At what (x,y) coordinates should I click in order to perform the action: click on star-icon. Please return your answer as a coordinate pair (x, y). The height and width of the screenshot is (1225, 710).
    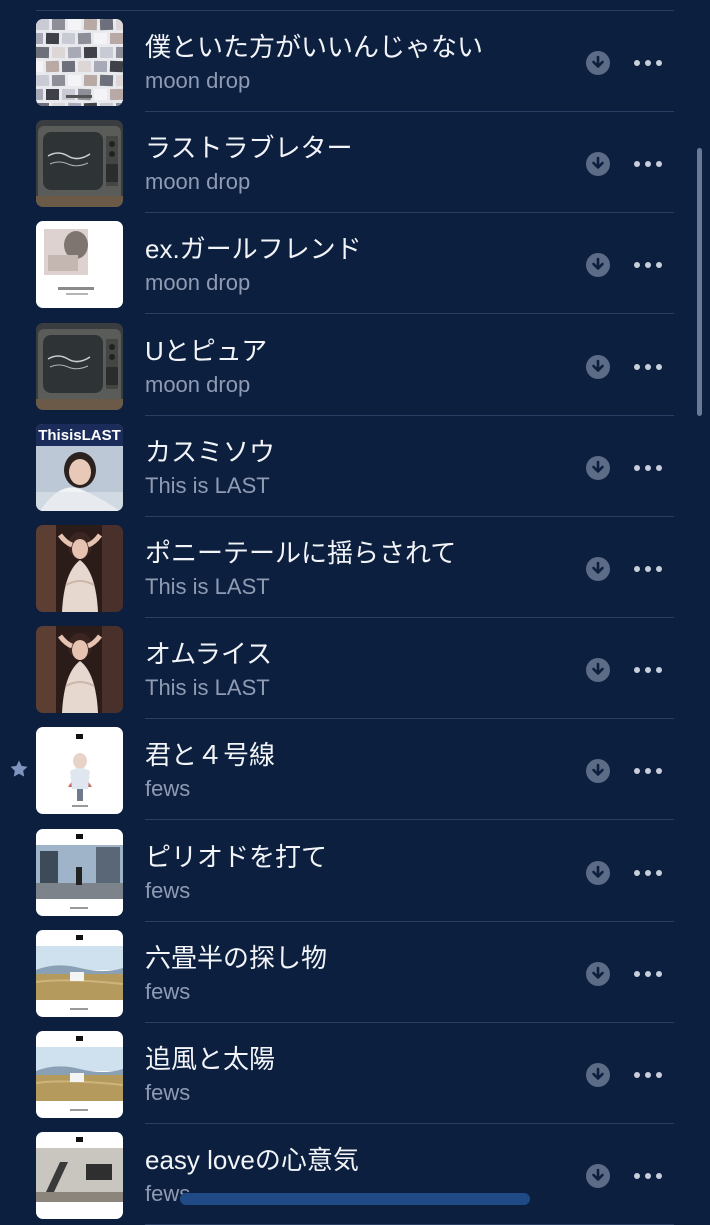
    Looking at the image, I should click on (19, 769).